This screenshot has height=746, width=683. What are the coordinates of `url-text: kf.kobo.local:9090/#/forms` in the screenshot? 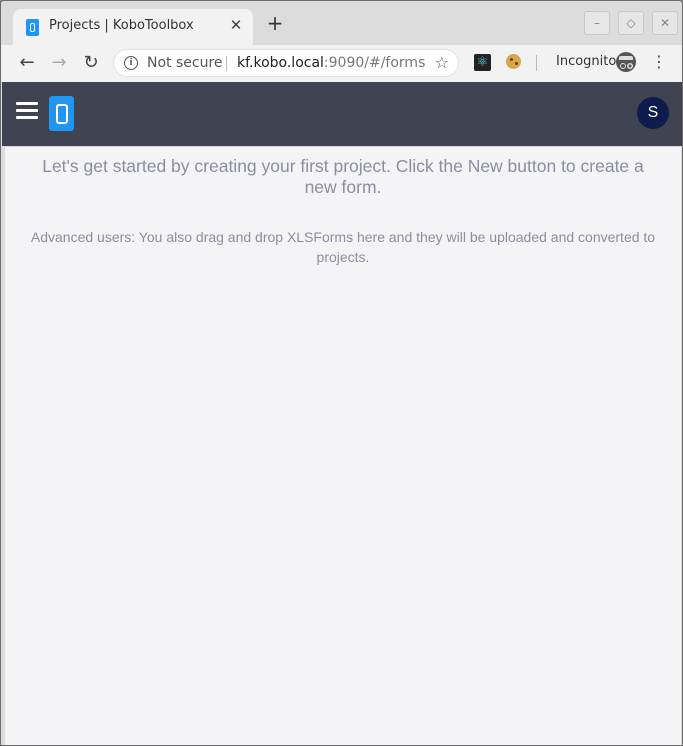 It's located at (331, 63).